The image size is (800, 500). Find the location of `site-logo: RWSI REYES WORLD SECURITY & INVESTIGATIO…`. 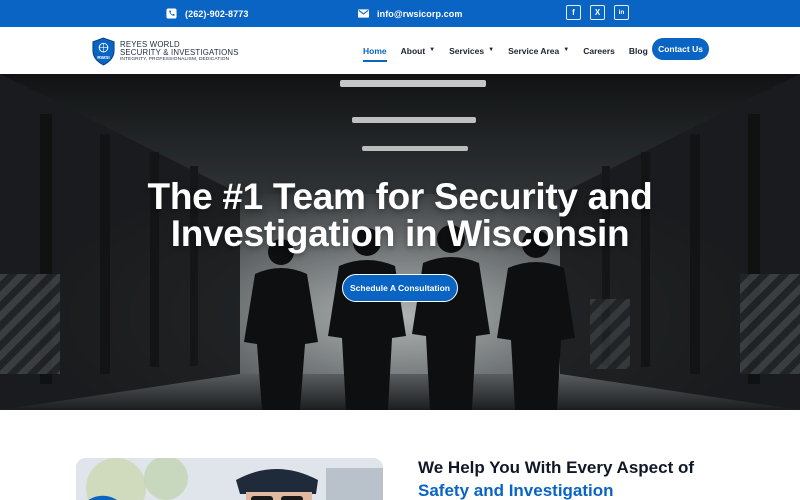

site-logo: RWSI REYES WORLD SECURITY & INVESTIGATIO… is located at coordinates (165, 51).